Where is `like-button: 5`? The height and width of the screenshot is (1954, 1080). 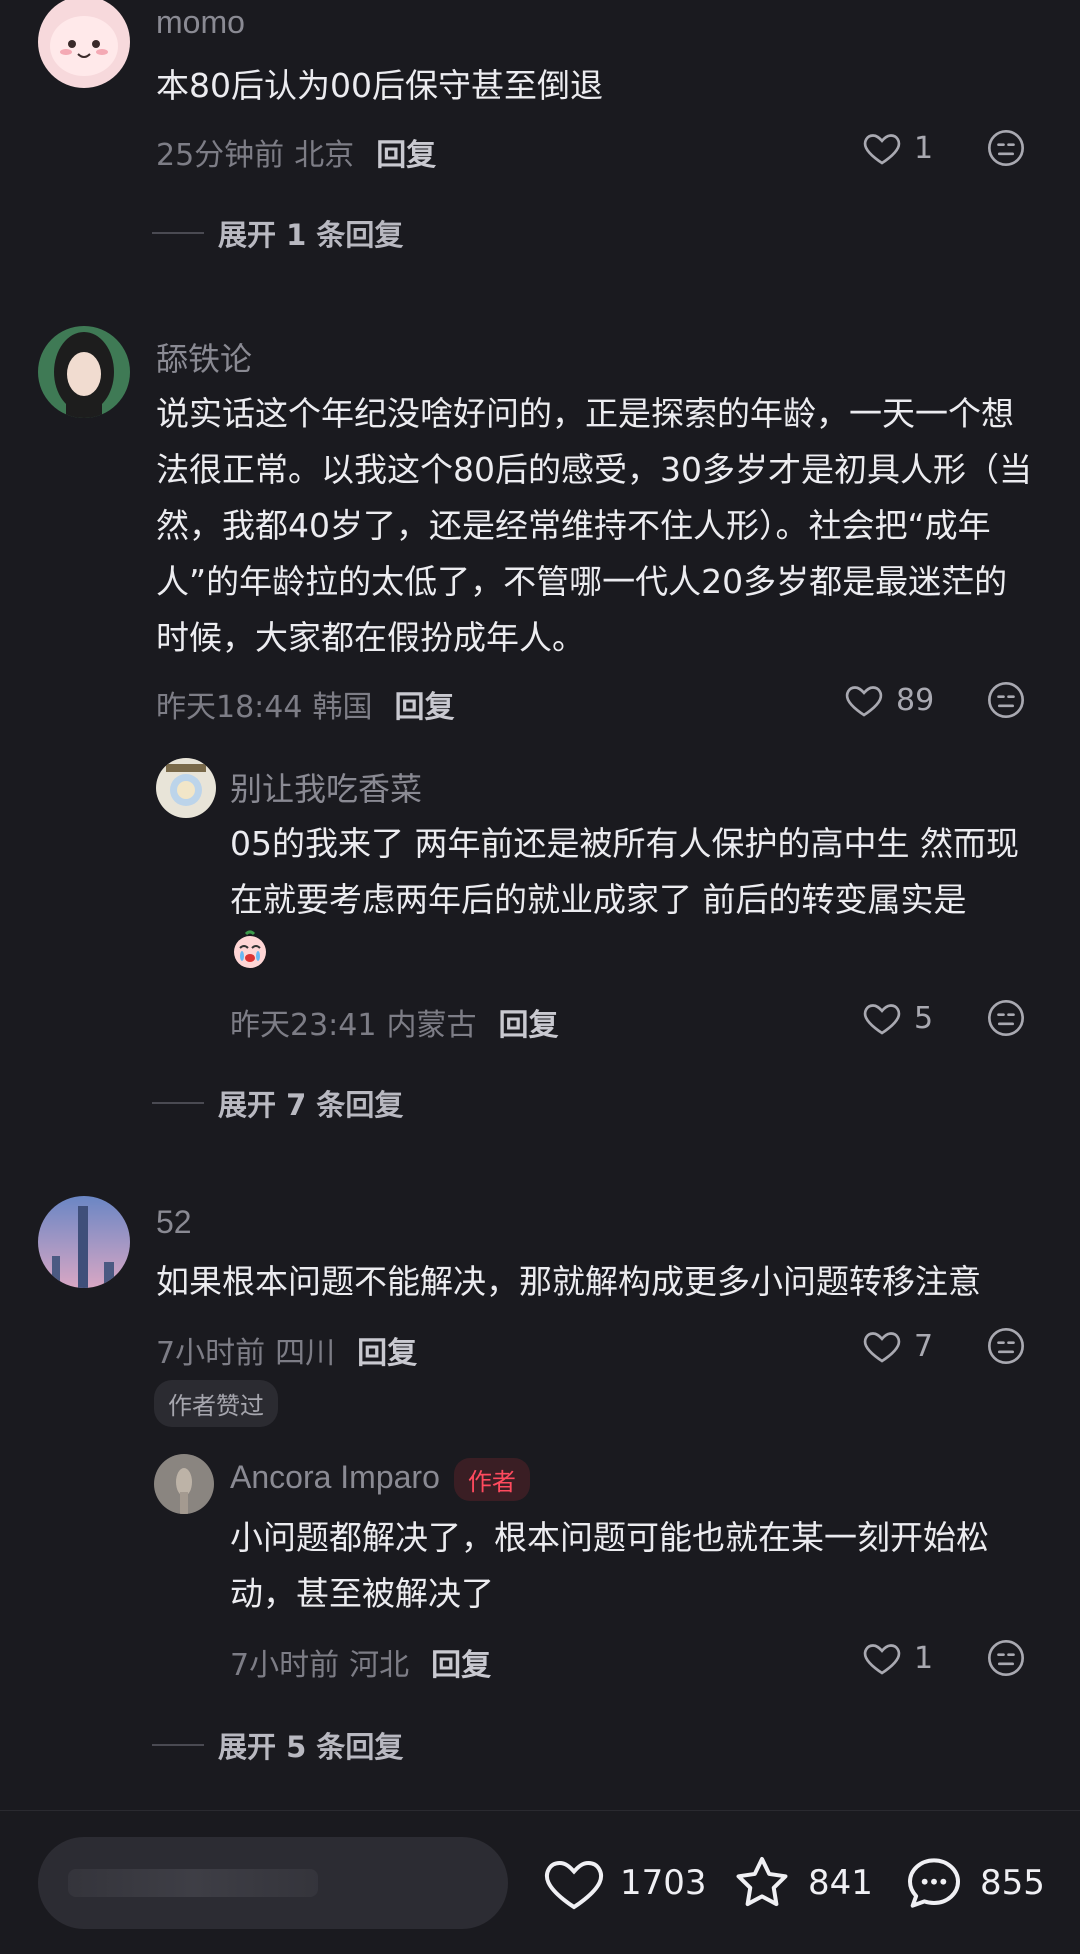 like-button: 5 is located at coordinates (897, 1018).